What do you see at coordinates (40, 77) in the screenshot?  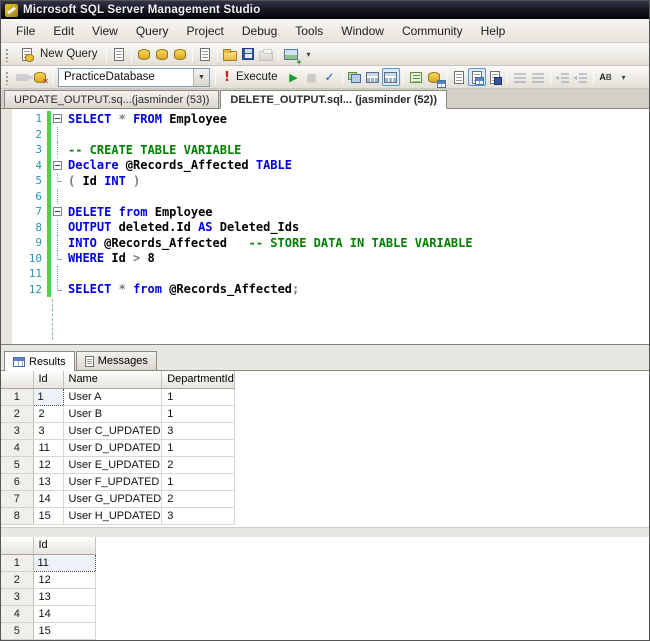 I see `change-connection-icon` at bounding box center [40, 77].